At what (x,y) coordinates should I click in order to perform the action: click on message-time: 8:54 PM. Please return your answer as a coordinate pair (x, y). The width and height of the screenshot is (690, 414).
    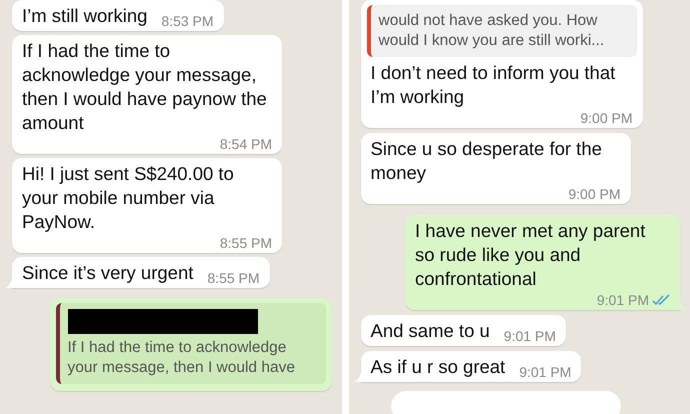
    Looking at the image, I should click on (246, 144).